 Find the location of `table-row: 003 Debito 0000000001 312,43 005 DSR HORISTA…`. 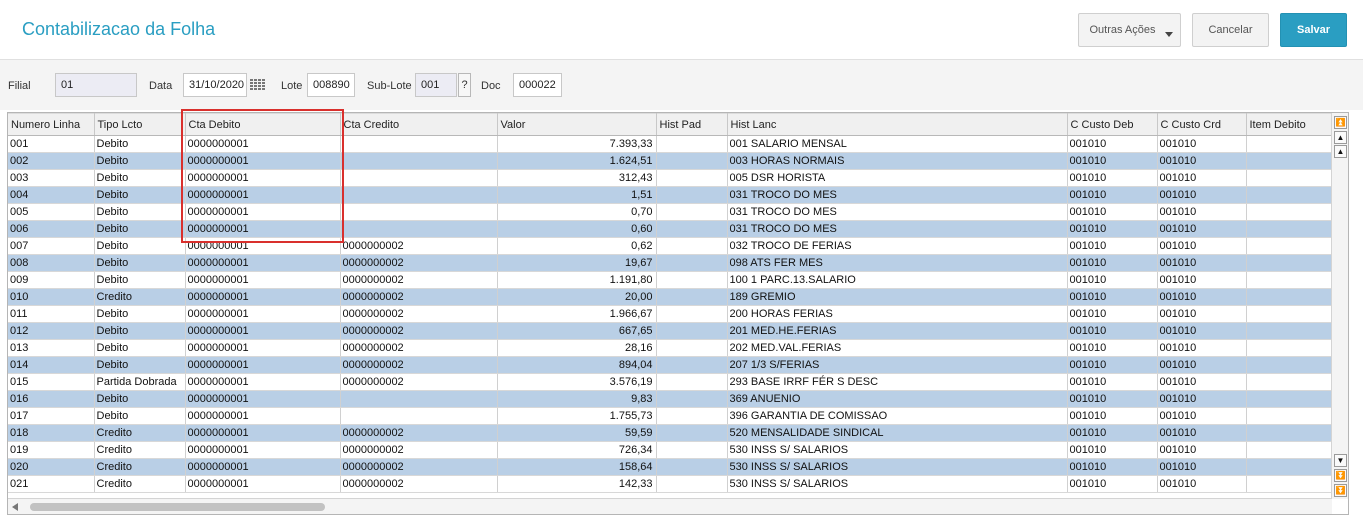

table-row: 003 Debito 0000000001 312,43 005 DSR HORISTA… is located at coordinates (670, 178).